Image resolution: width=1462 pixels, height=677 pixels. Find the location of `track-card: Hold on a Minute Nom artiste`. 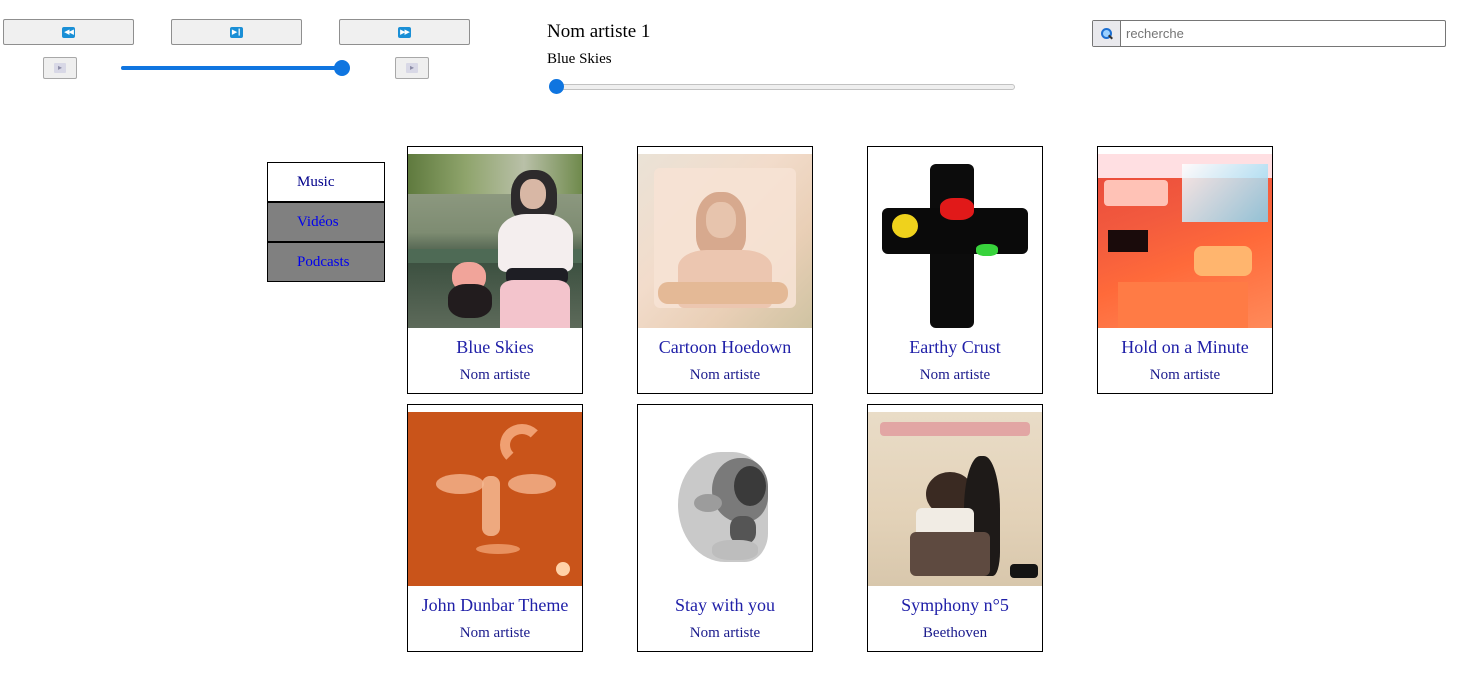

track-card: Hold on a Minute Nom artiste is located at coordinates (1185, 270).